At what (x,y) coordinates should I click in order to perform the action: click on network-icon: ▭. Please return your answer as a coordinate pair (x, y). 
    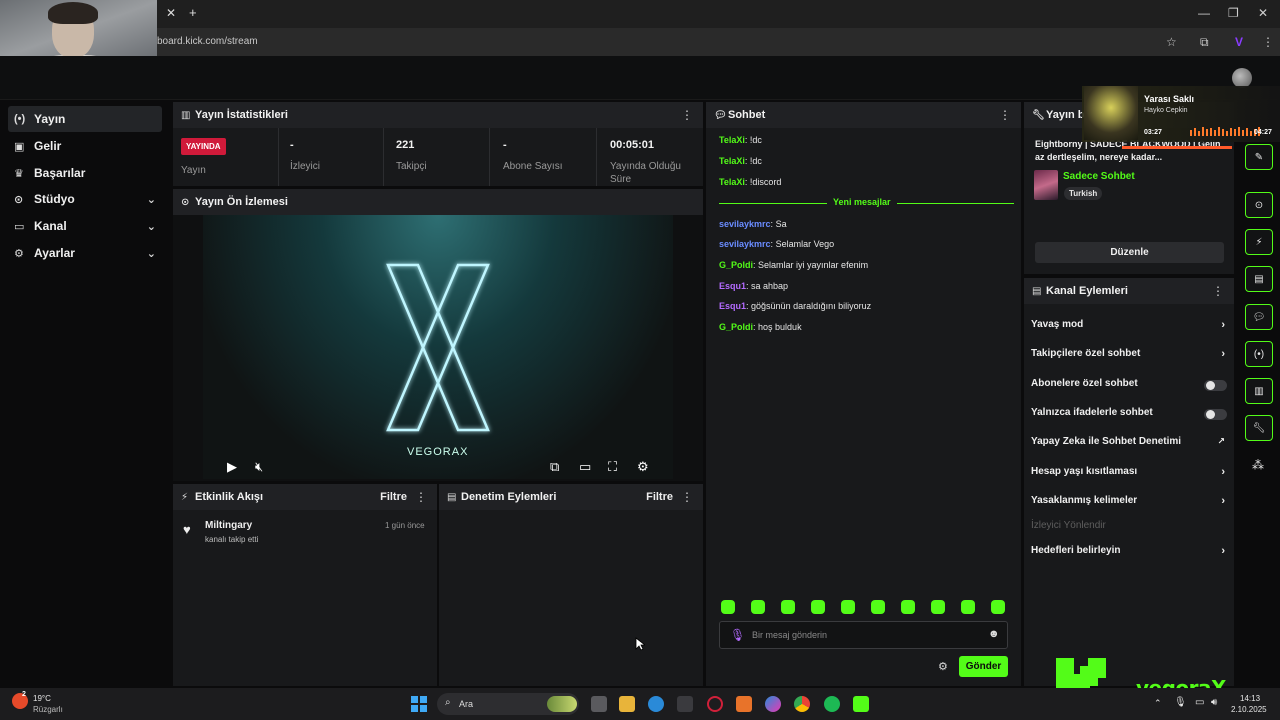
    Looking at the image, I should click on (1199, 702).